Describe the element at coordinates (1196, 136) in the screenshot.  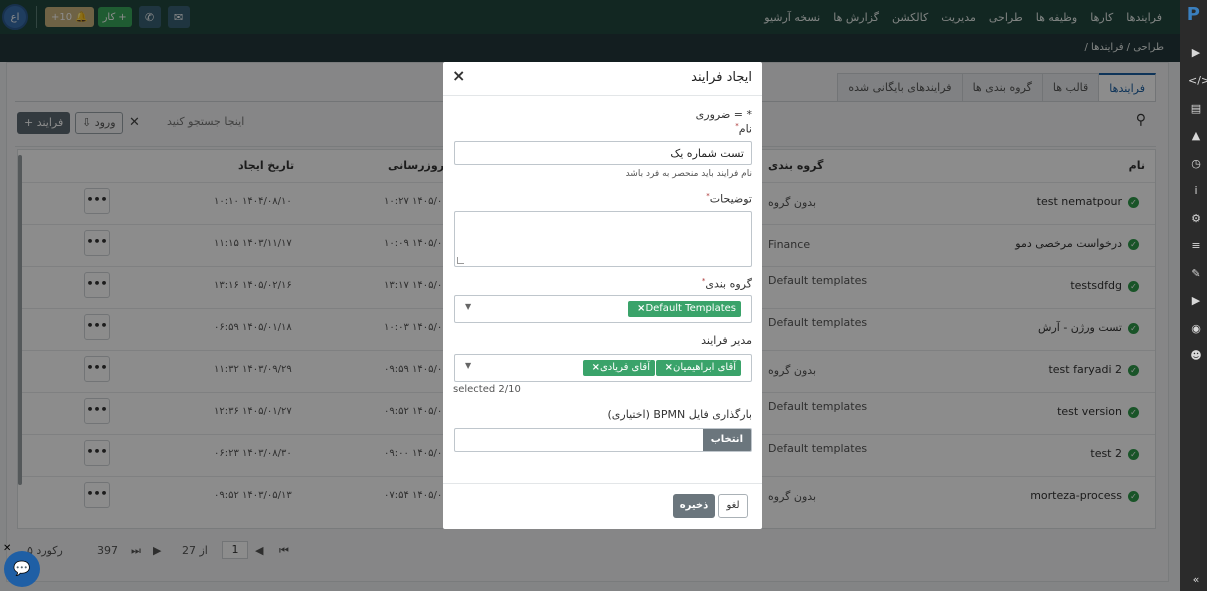
I see `lock-icon: ▲` at that location.